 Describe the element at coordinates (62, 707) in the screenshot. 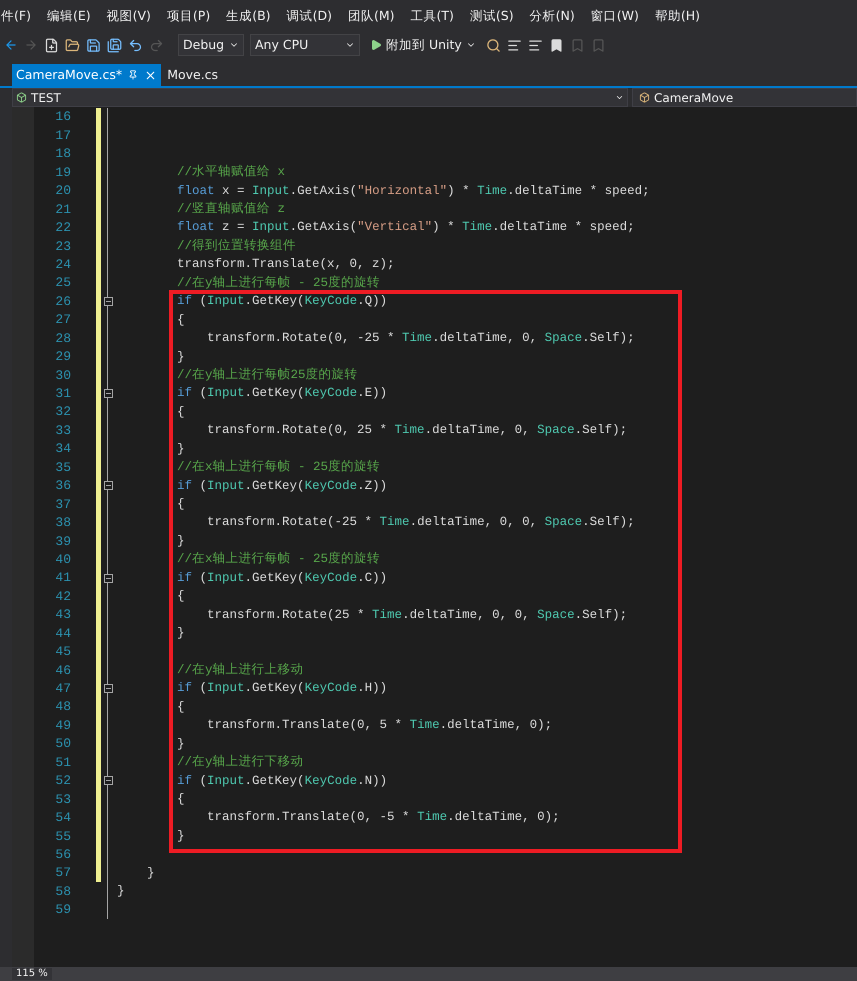

I see `line-number: 48` at that location.